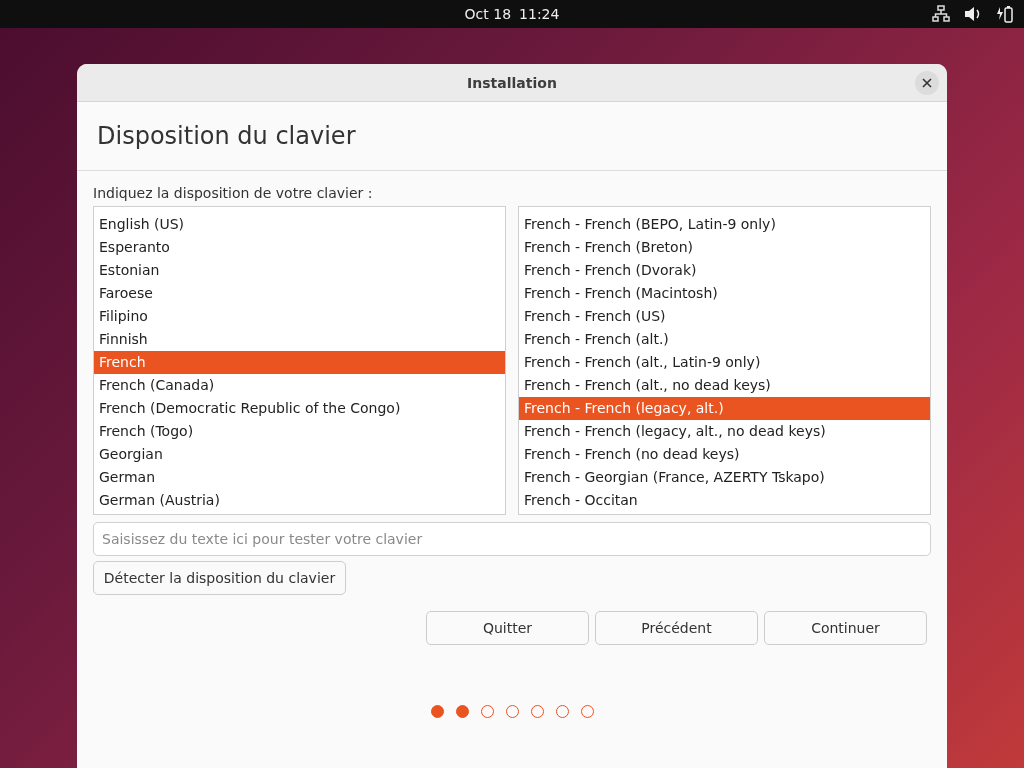  Describe the element at coordinates (724, 224) in the screenshot. I see `list-item: French - French (BEPO, Latin-9 only)` at that location.